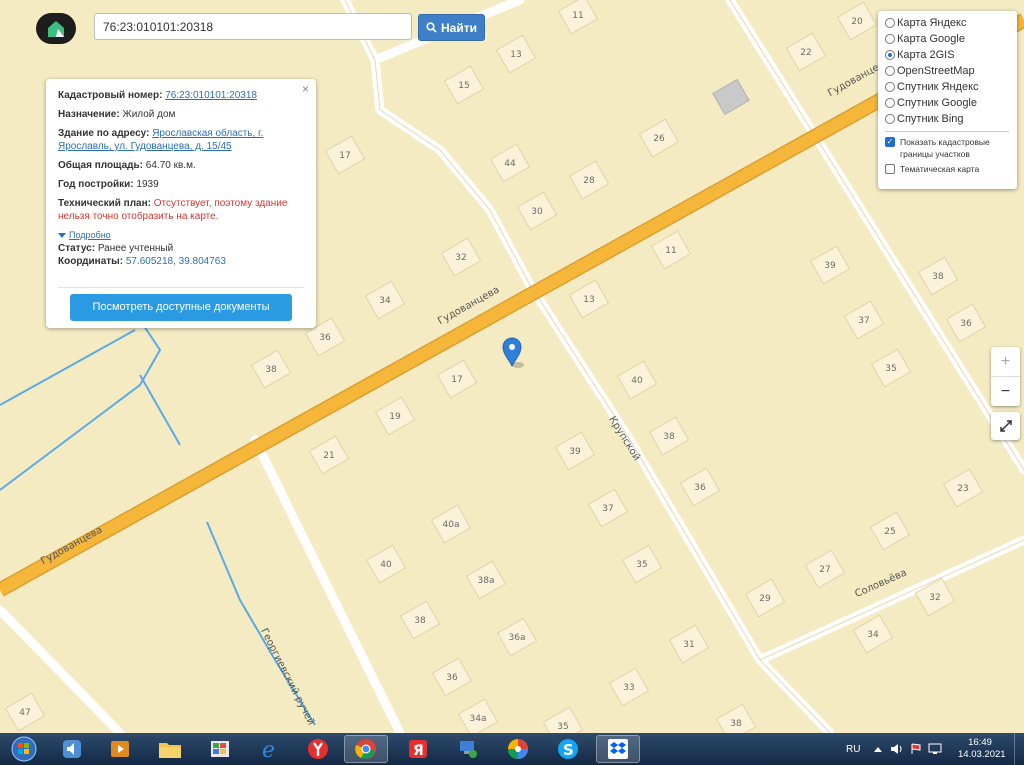  I want to click on taskbar-network, so click(468, 749).